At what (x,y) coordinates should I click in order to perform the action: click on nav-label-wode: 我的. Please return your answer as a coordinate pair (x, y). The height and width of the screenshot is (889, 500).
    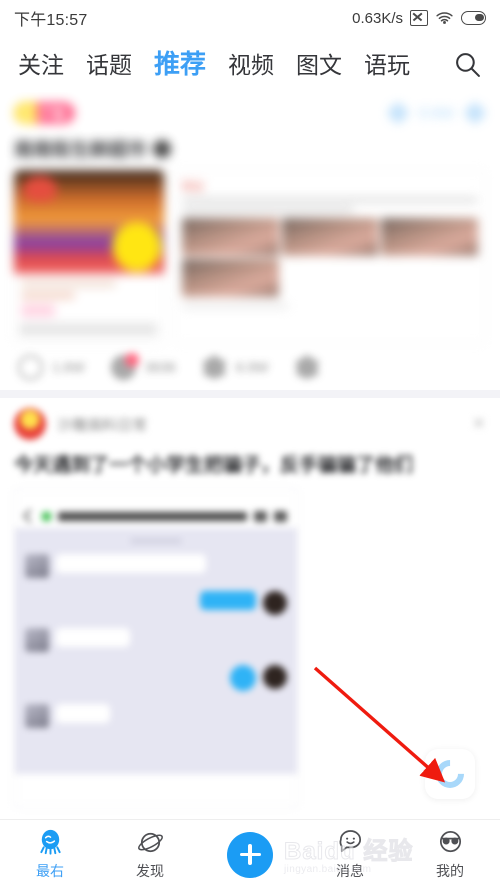
    Looking at the image, I should click on (450, 871).